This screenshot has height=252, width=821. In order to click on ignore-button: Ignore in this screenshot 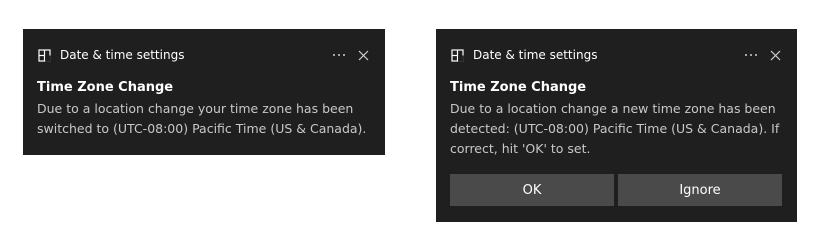, I will do `click(700, 190)`.